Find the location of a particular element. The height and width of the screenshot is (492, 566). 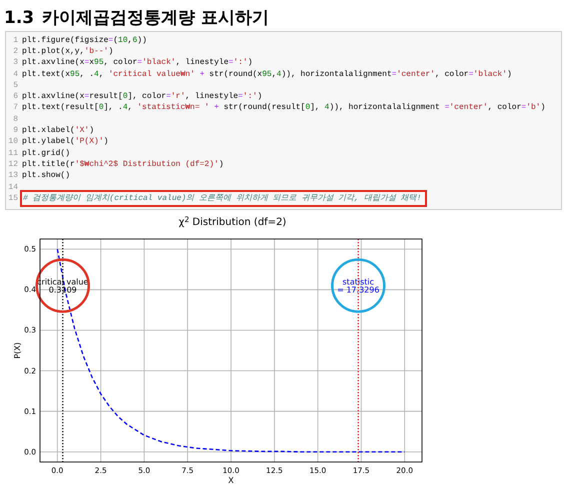

code-line: plt.show() is located at coordinates (46, 176).